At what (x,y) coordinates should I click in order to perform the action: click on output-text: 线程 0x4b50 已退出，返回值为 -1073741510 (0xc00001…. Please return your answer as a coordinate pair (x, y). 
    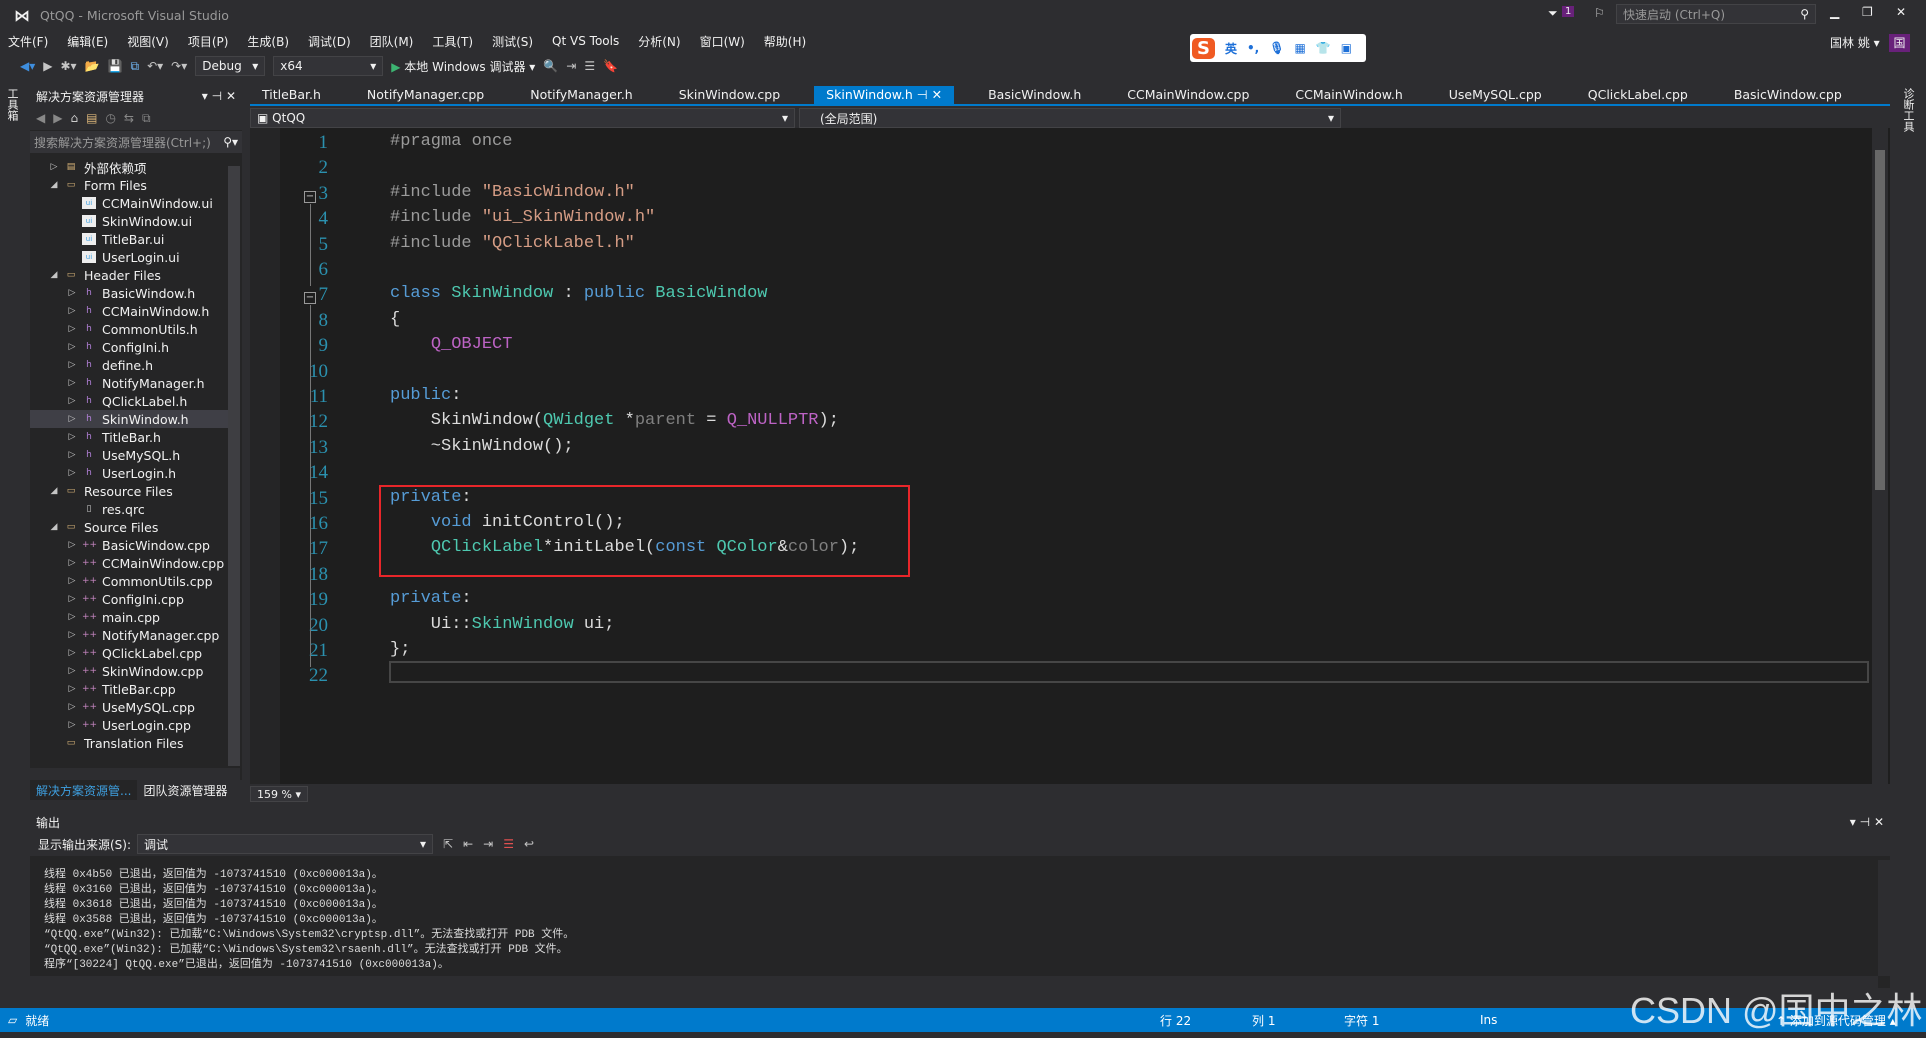
    Looking at the image, I should click on (960, 914).